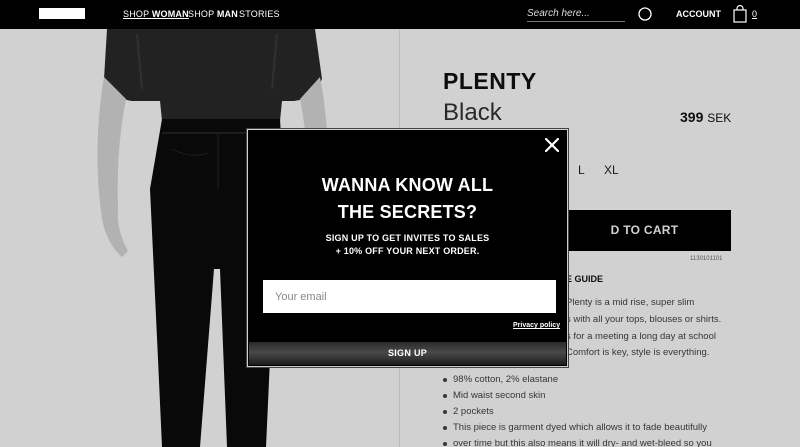 This screenshot has height=447, width=800. Describe the element at coordinates (202, 14) in the screenshot. I see `nav-shop-man-prefix: Shop` at that location.